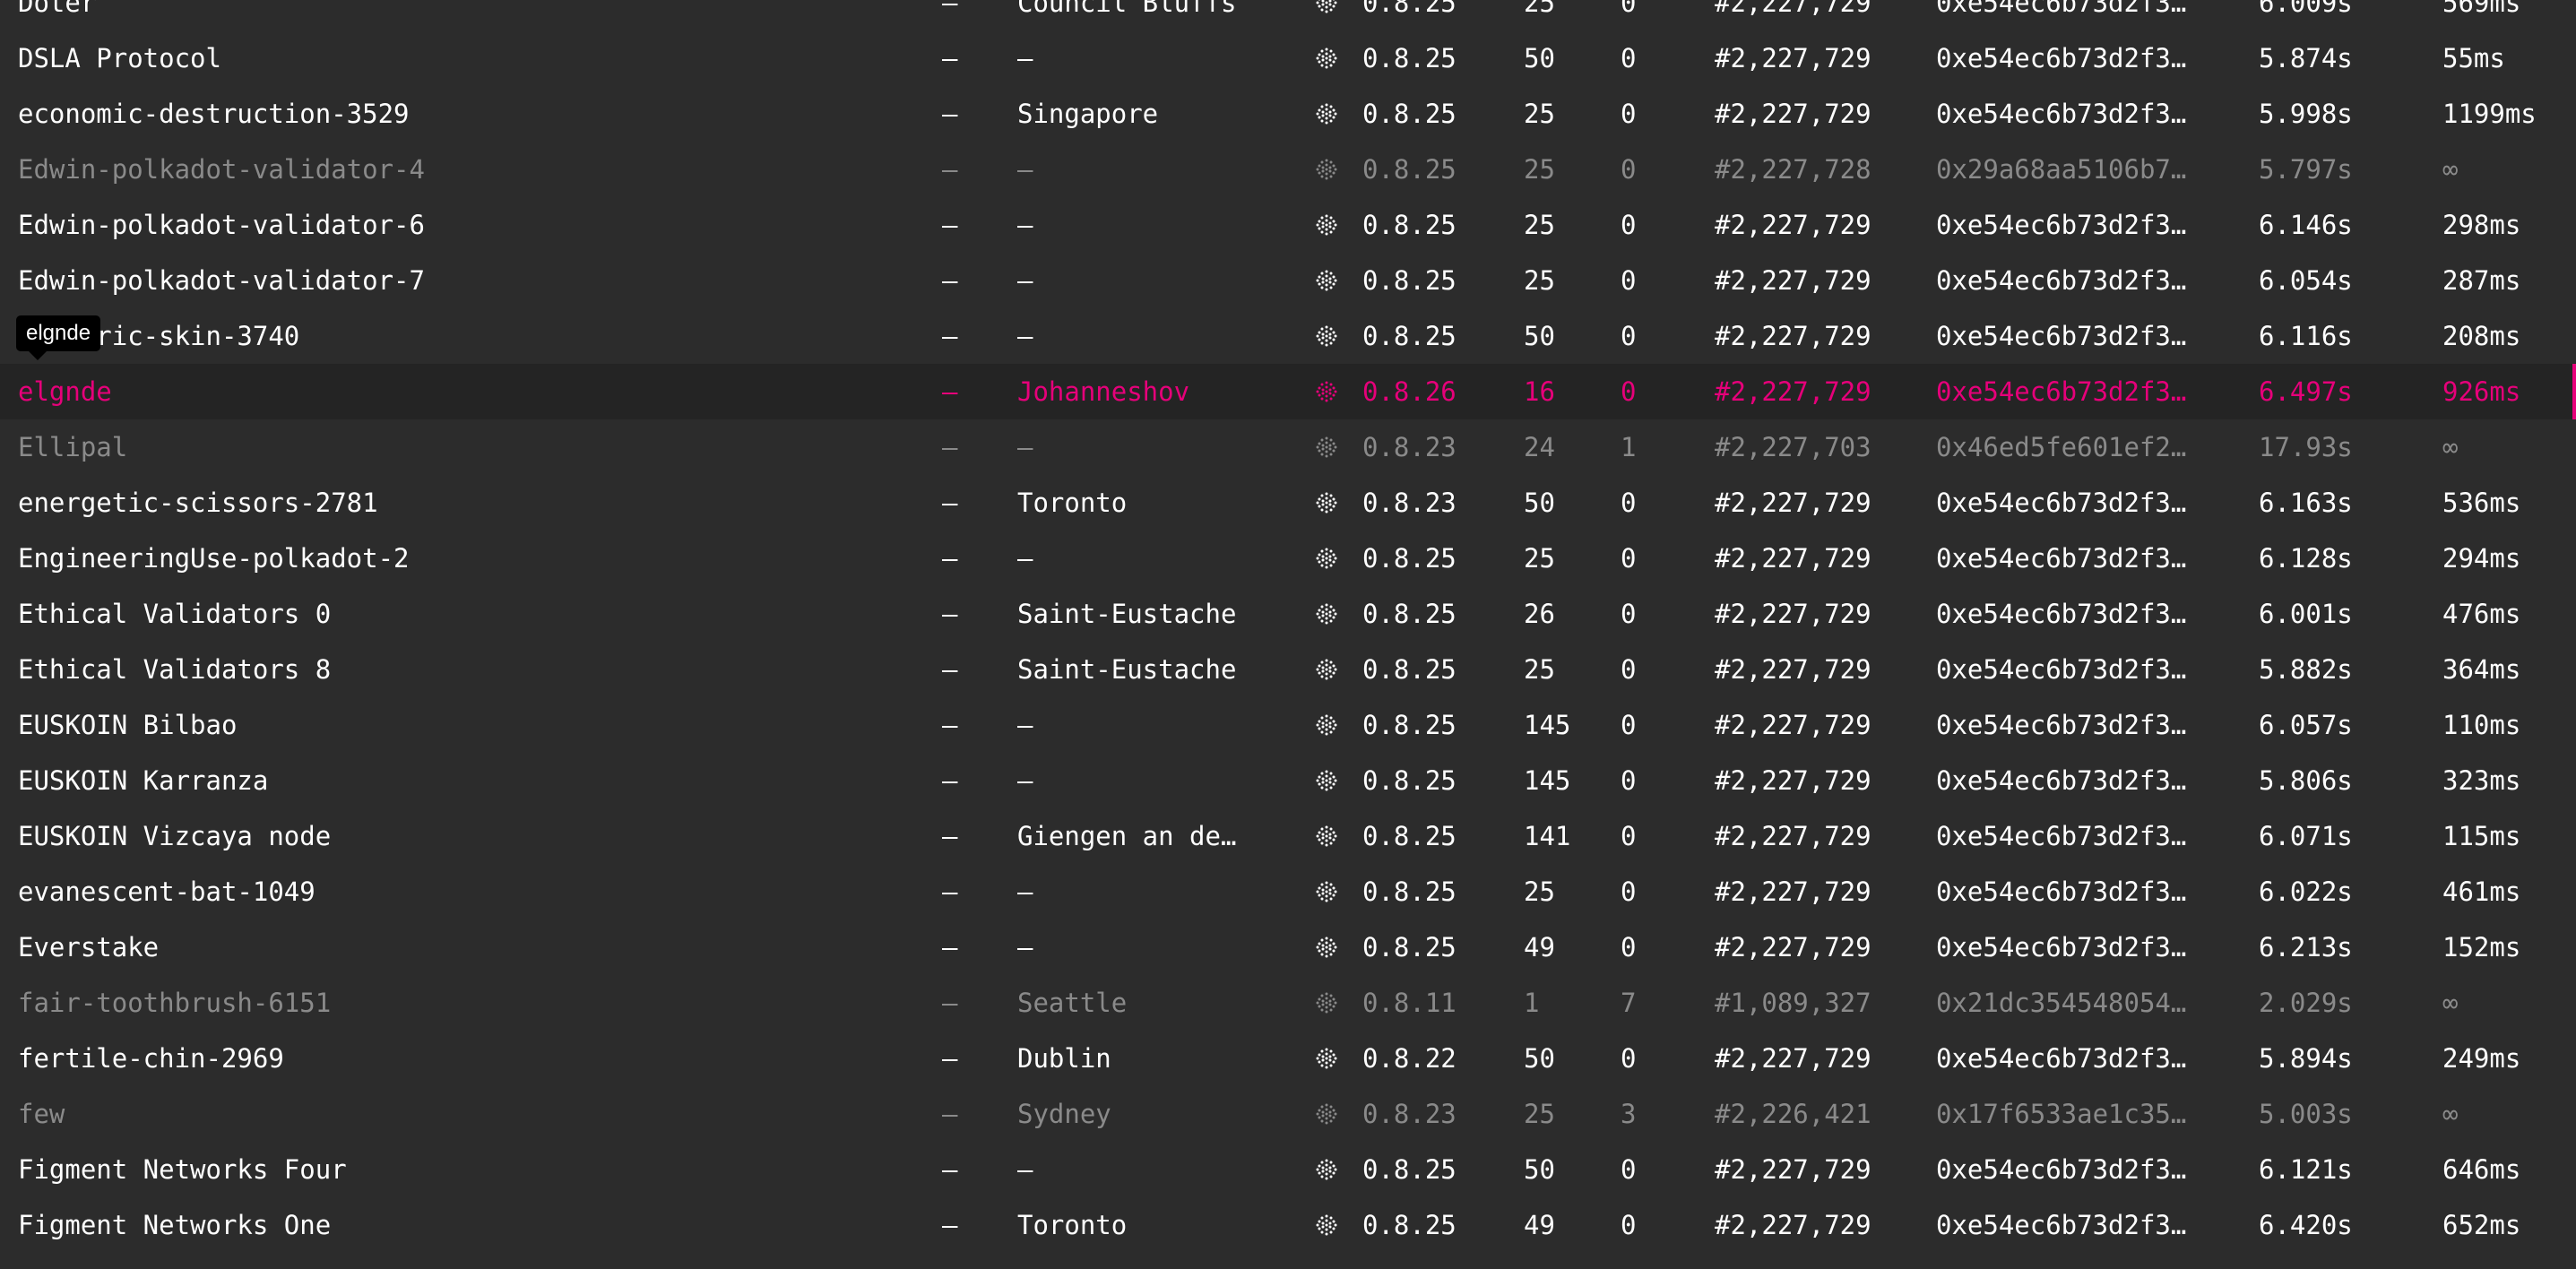 This screenshot has width=2576, height=1269. Describe the element at coordinates (2481, 670) in the screenshot. I see `node-propagation-latency: 364ms` at that location.